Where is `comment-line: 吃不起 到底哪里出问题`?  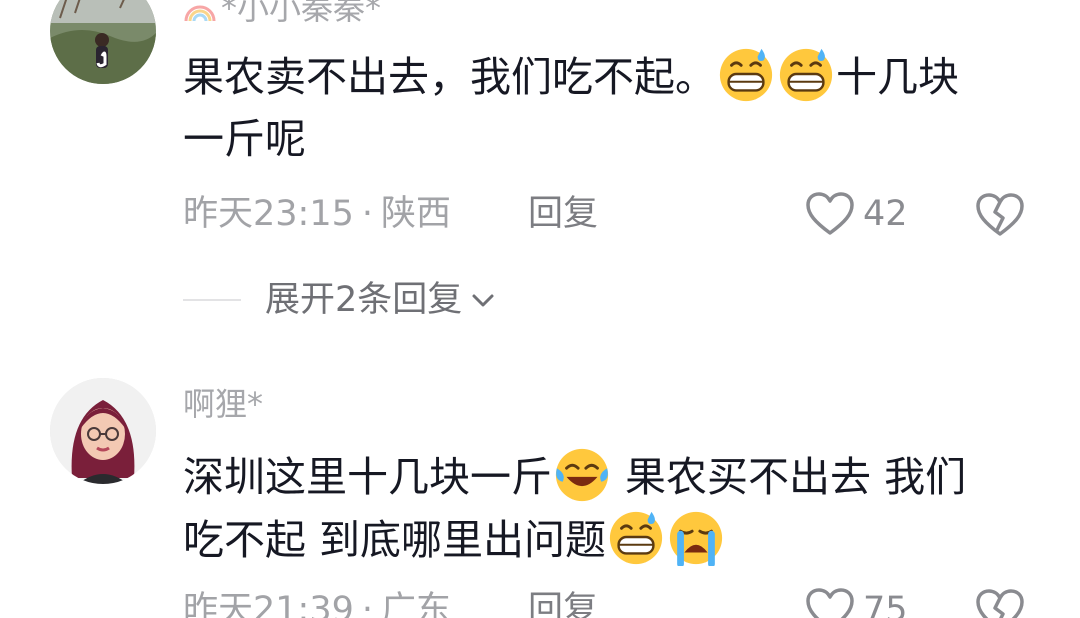
comment-line: 吃不起 到底哪里出问题 is located at coordinates (613, 539).